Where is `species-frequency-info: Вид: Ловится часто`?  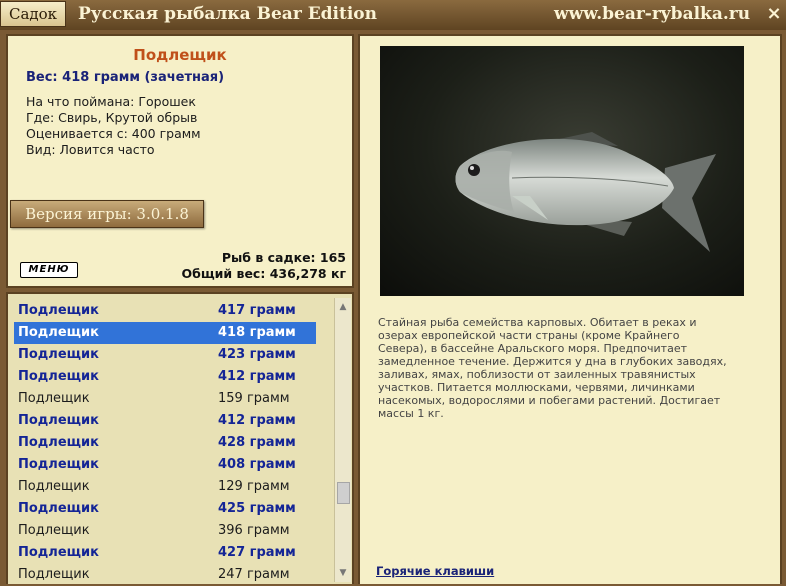
species-frequency-info: Вид: Ловится часто is located at coordinates (90, 149).